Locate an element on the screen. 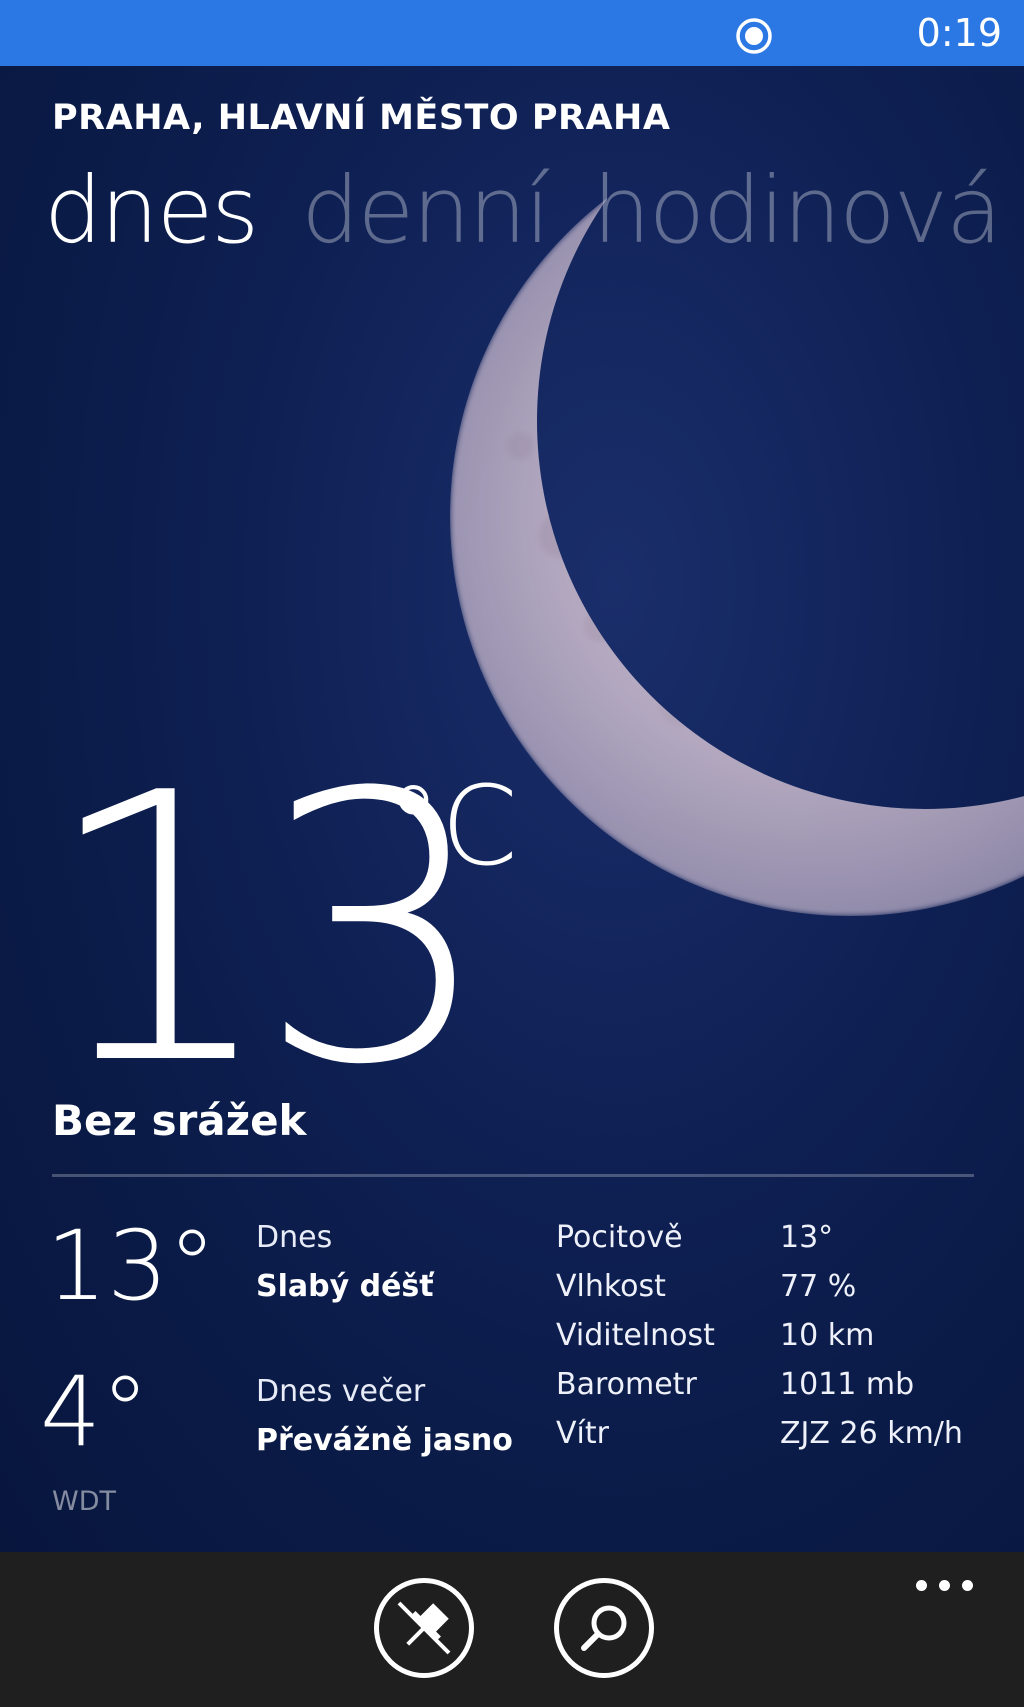  pin-button is located at coordinates (424, 1628).